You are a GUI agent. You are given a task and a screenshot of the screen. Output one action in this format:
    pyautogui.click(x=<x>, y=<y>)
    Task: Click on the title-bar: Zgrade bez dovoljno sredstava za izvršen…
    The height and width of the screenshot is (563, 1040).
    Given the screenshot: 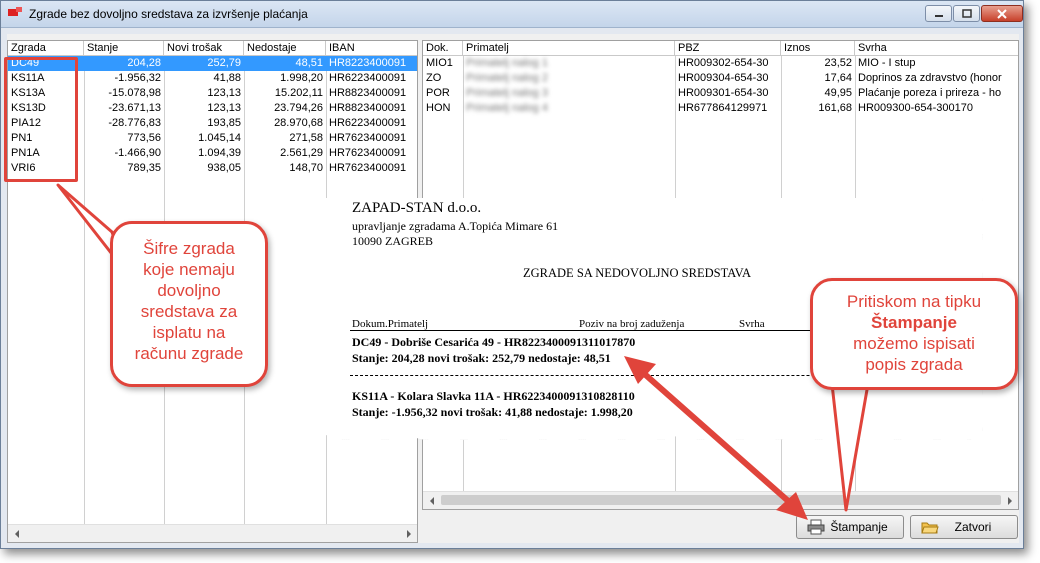 What is the action you would take?
    pyautogui.click(x=512, y=14)
    